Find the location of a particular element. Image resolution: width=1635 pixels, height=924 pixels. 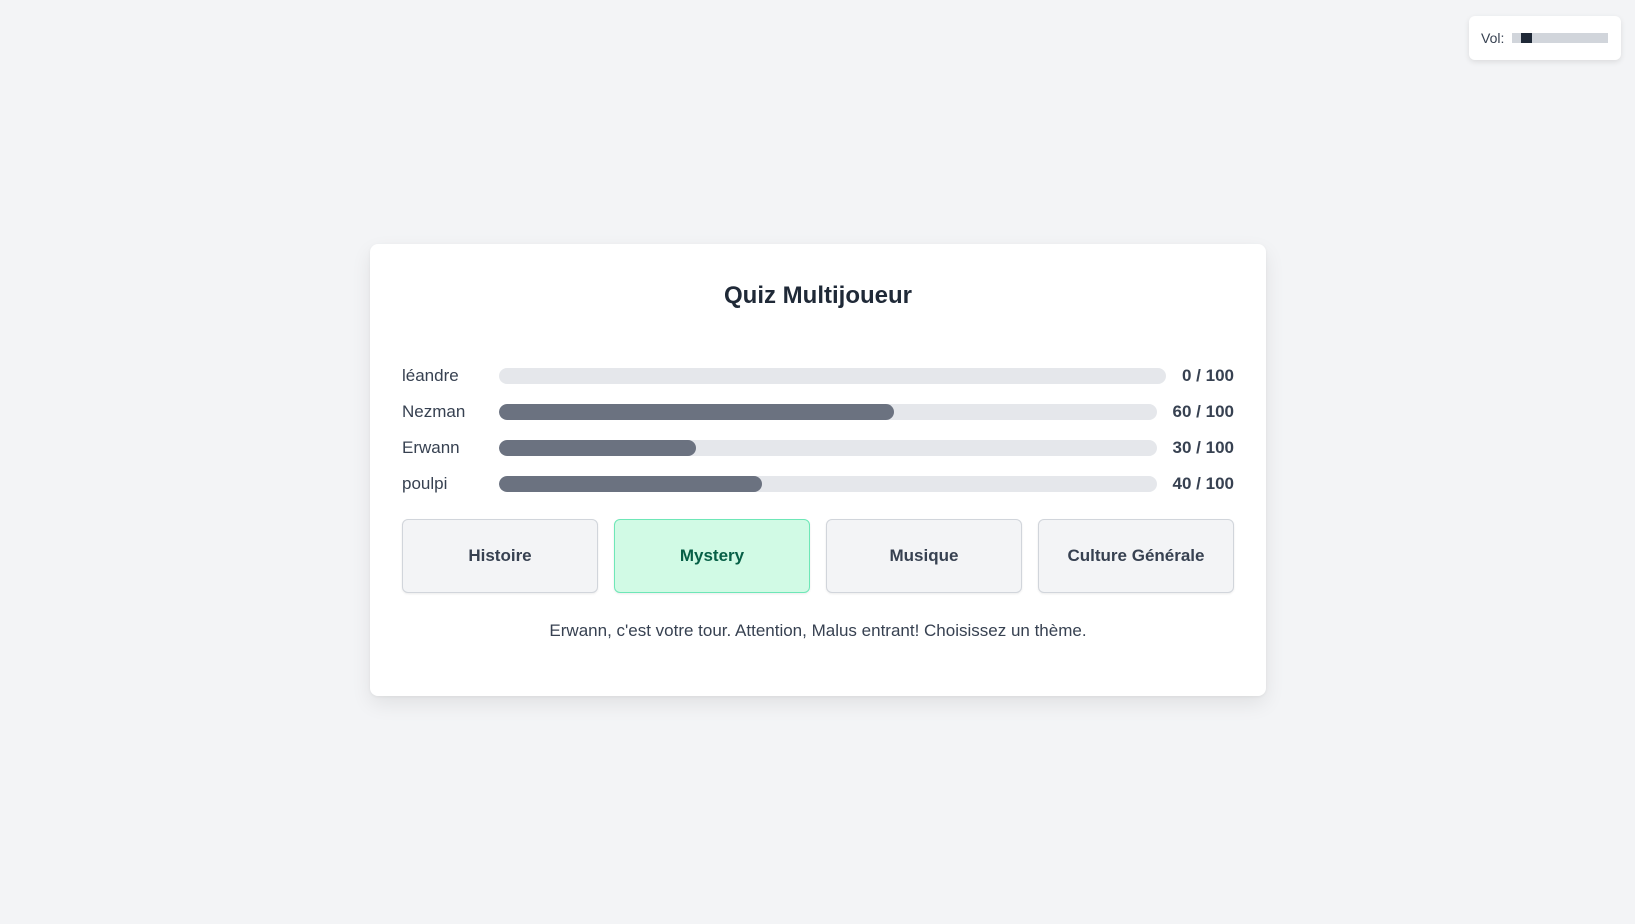

player-row: Erwann 30 / 100 is located at coordinates (818, 448).